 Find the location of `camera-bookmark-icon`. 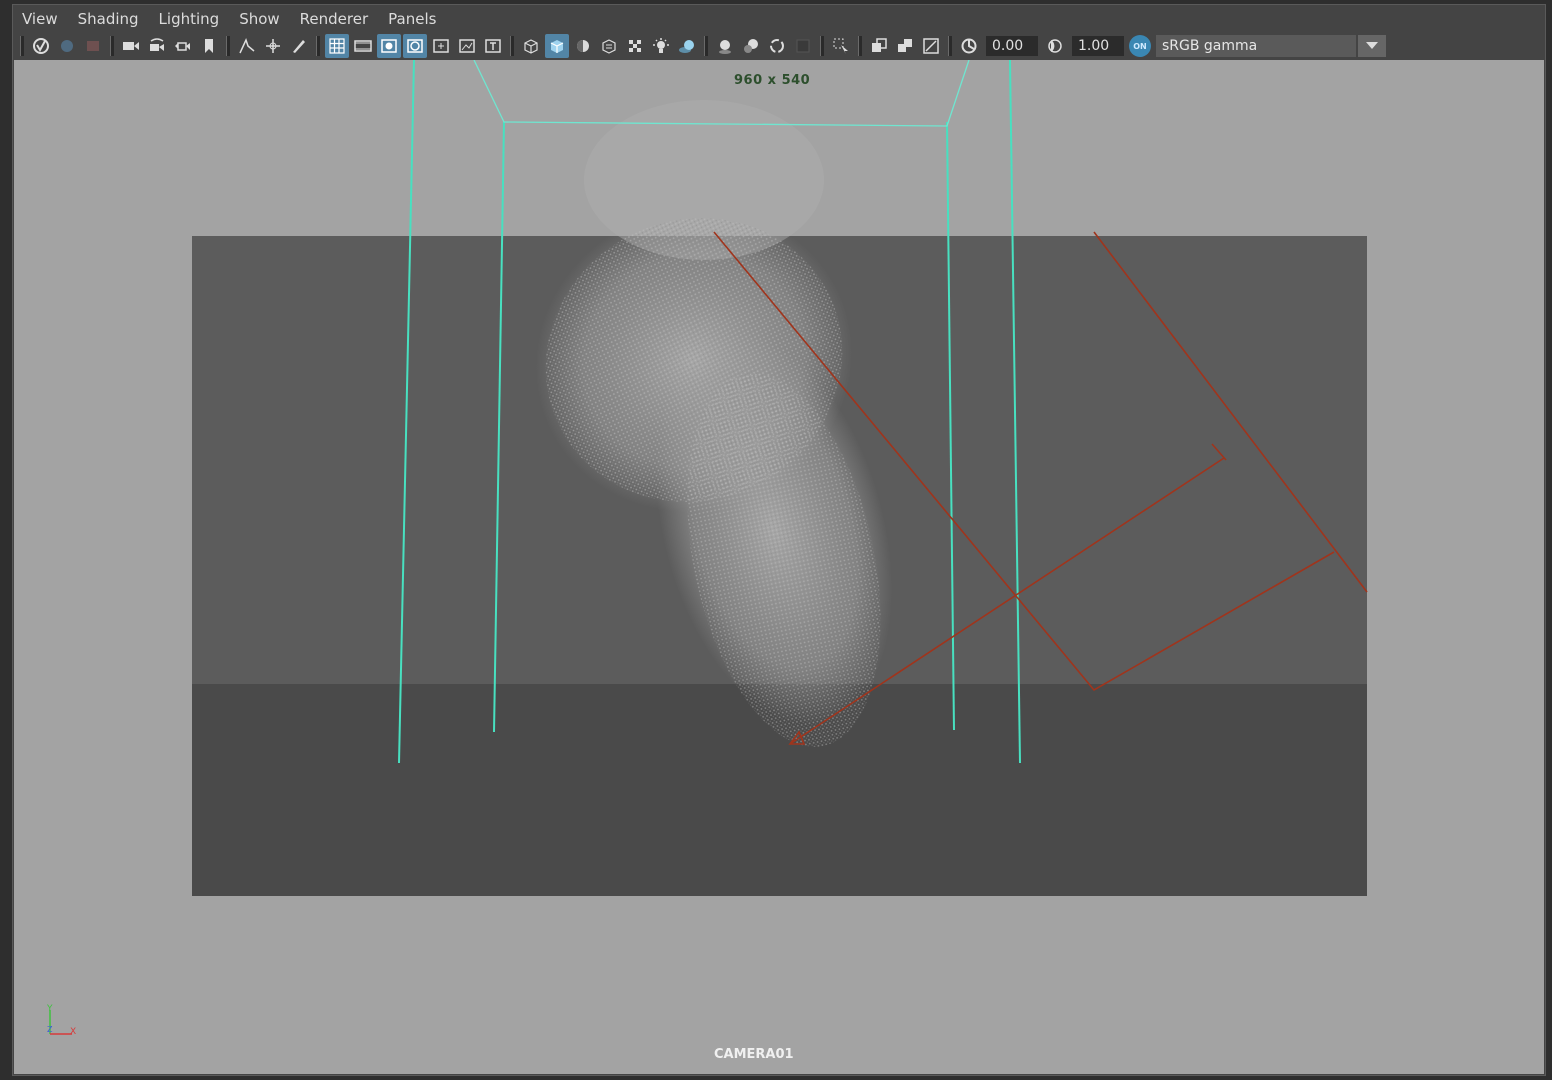

camera-bookmark-icon is located at coordinates (93, 46).